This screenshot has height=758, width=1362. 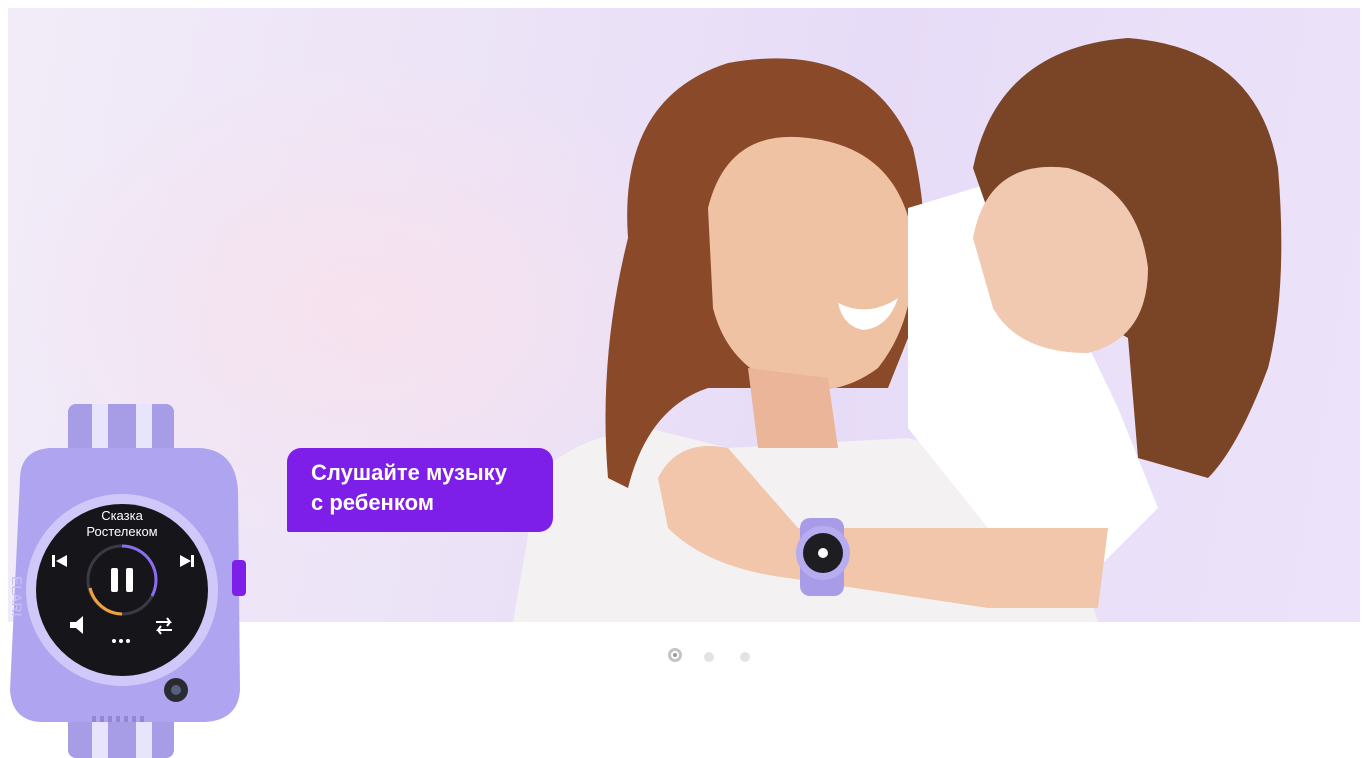 I want to click on promo-bubble: Слушайте музыку с ребенком, so click(x=420, y=490).